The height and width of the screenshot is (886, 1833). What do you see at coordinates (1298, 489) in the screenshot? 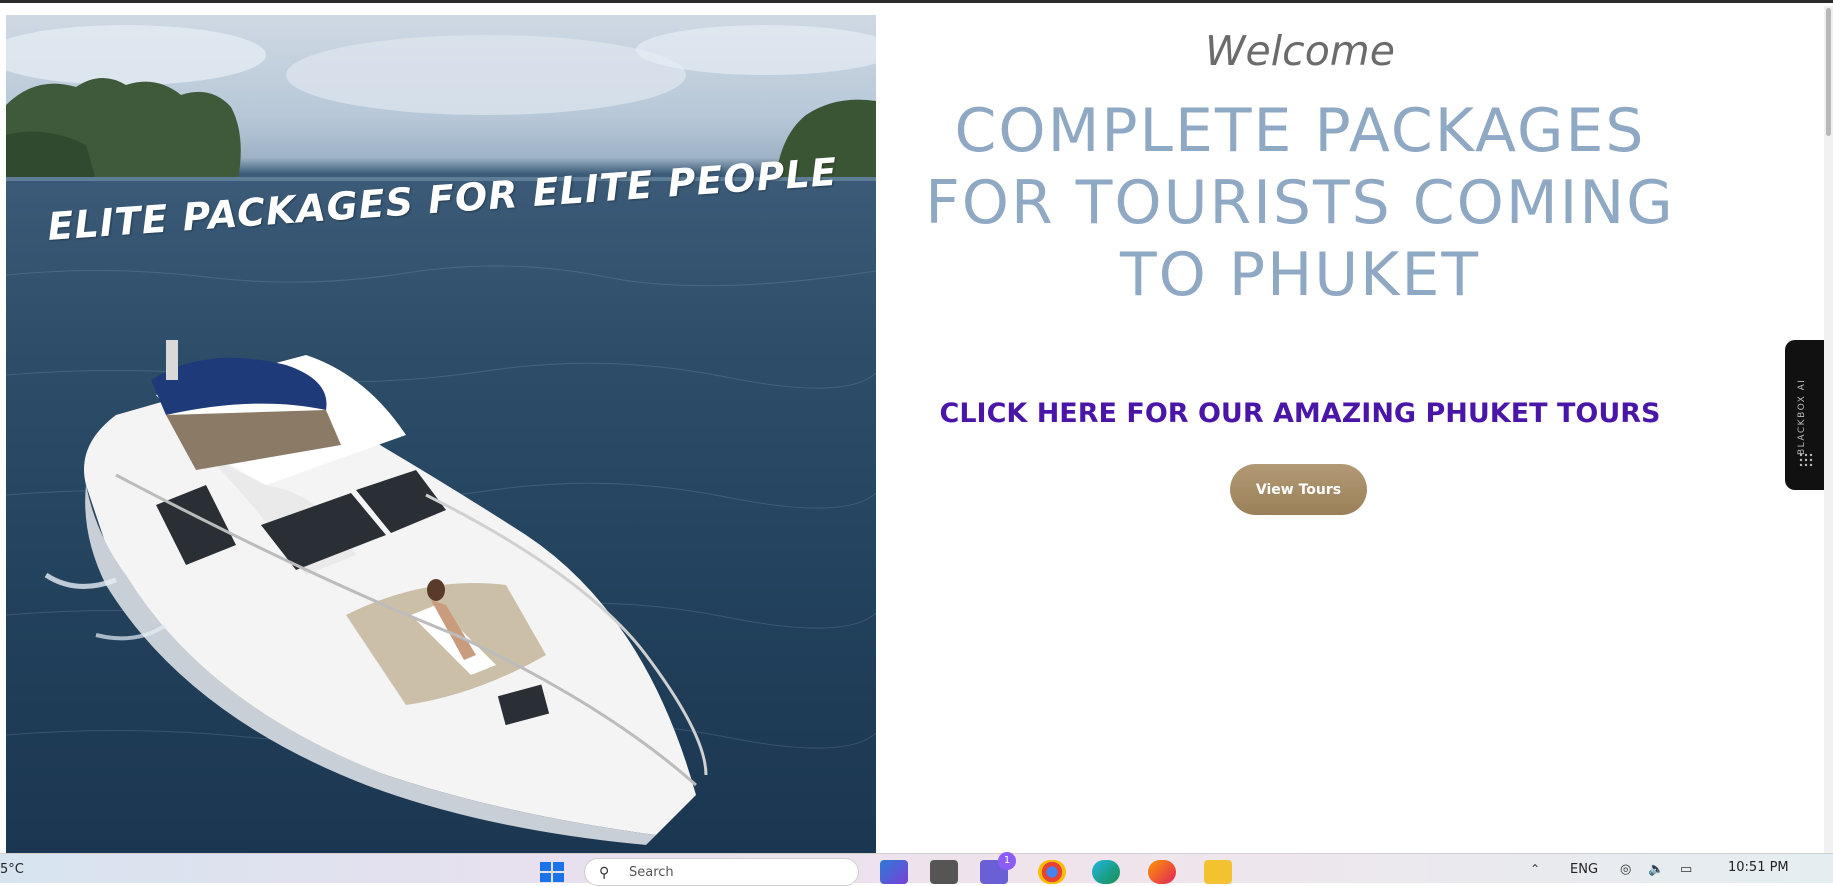
I see `view-tours-button: View Tours` at bounding box center [1298, 489].